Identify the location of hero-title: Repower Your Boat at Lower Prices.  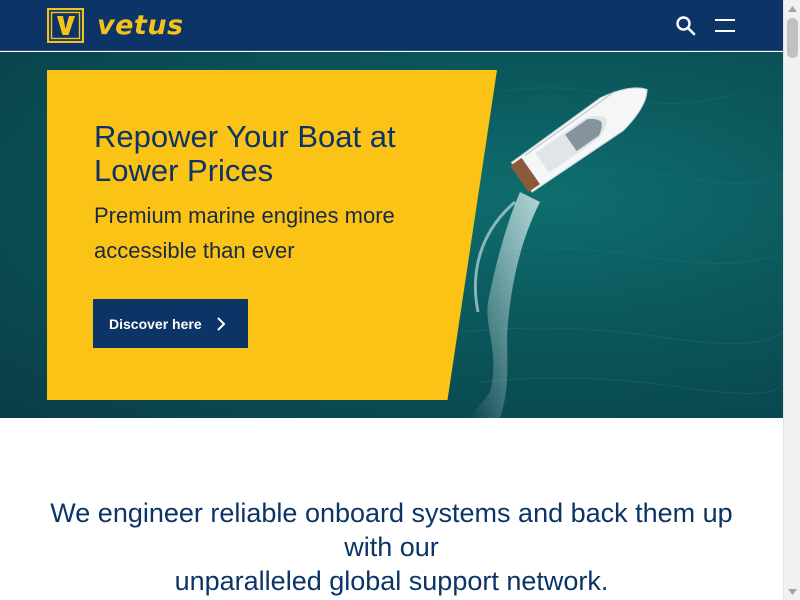
(245, 153).